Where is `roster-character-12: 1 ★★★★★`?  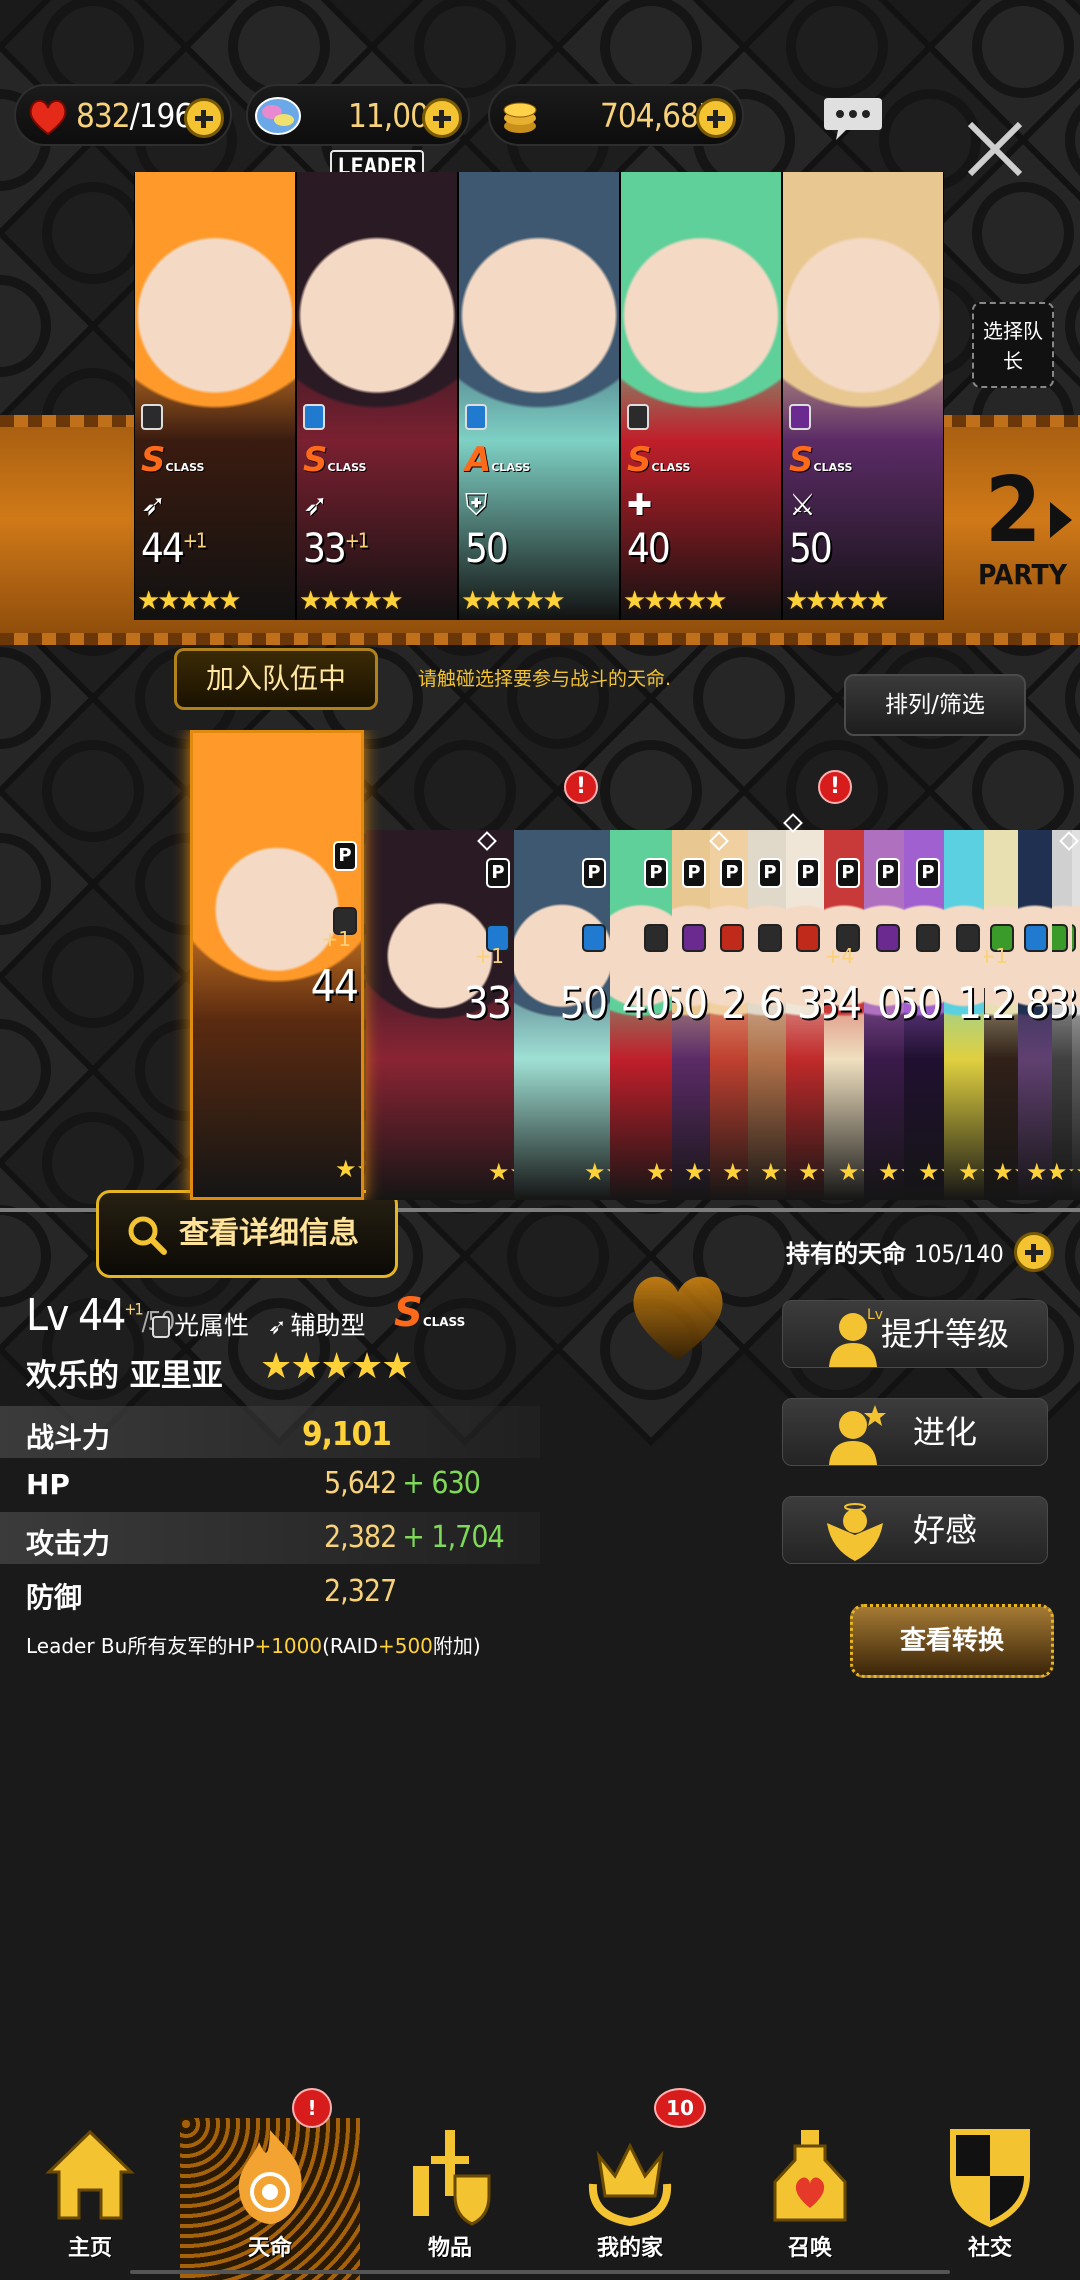
roster-character-12: 1 ★★★★★ is located at coordinates (964, 1015).